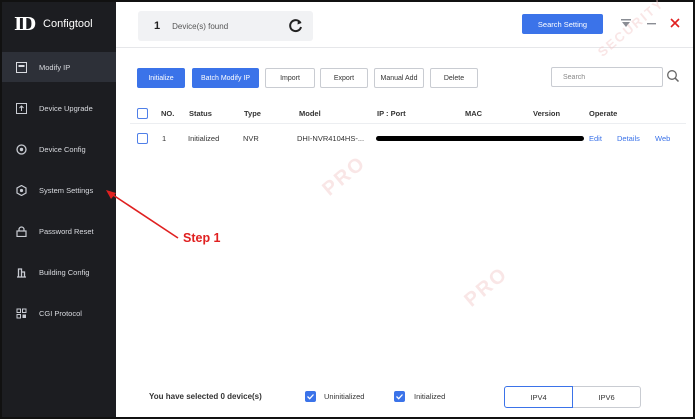  What do you see at coordinates (603, 113) in the screenshot?
I see `column-header-operate: Operate` at bounding box center [603, 113].